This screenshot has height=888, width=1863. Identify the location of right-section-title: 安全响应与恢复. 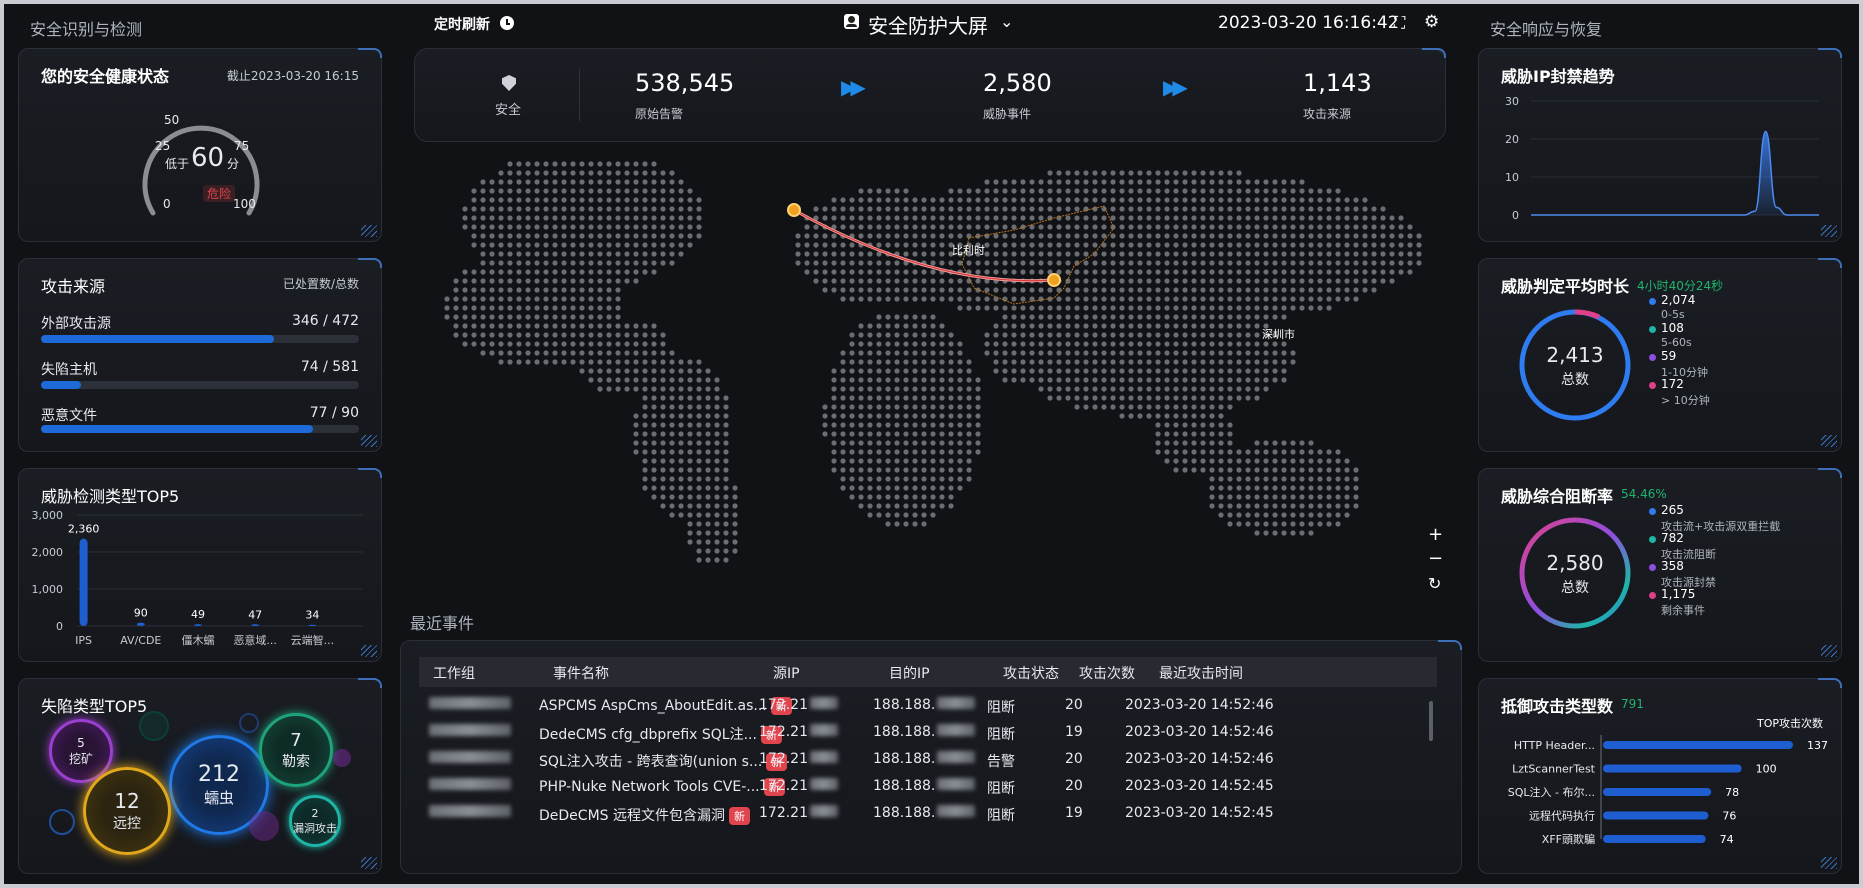
(1546, 29).